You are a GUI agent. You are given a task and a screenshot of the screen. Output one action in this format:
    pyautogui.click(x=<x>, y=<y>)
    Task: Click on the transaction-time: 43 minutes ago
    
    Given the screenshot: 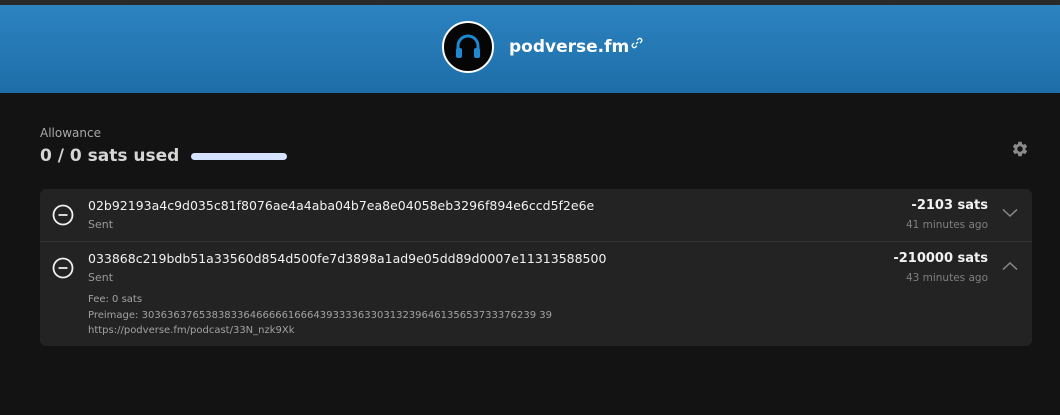 What is the action you would take?
    pyautogui.click(x=946, y=278)
    